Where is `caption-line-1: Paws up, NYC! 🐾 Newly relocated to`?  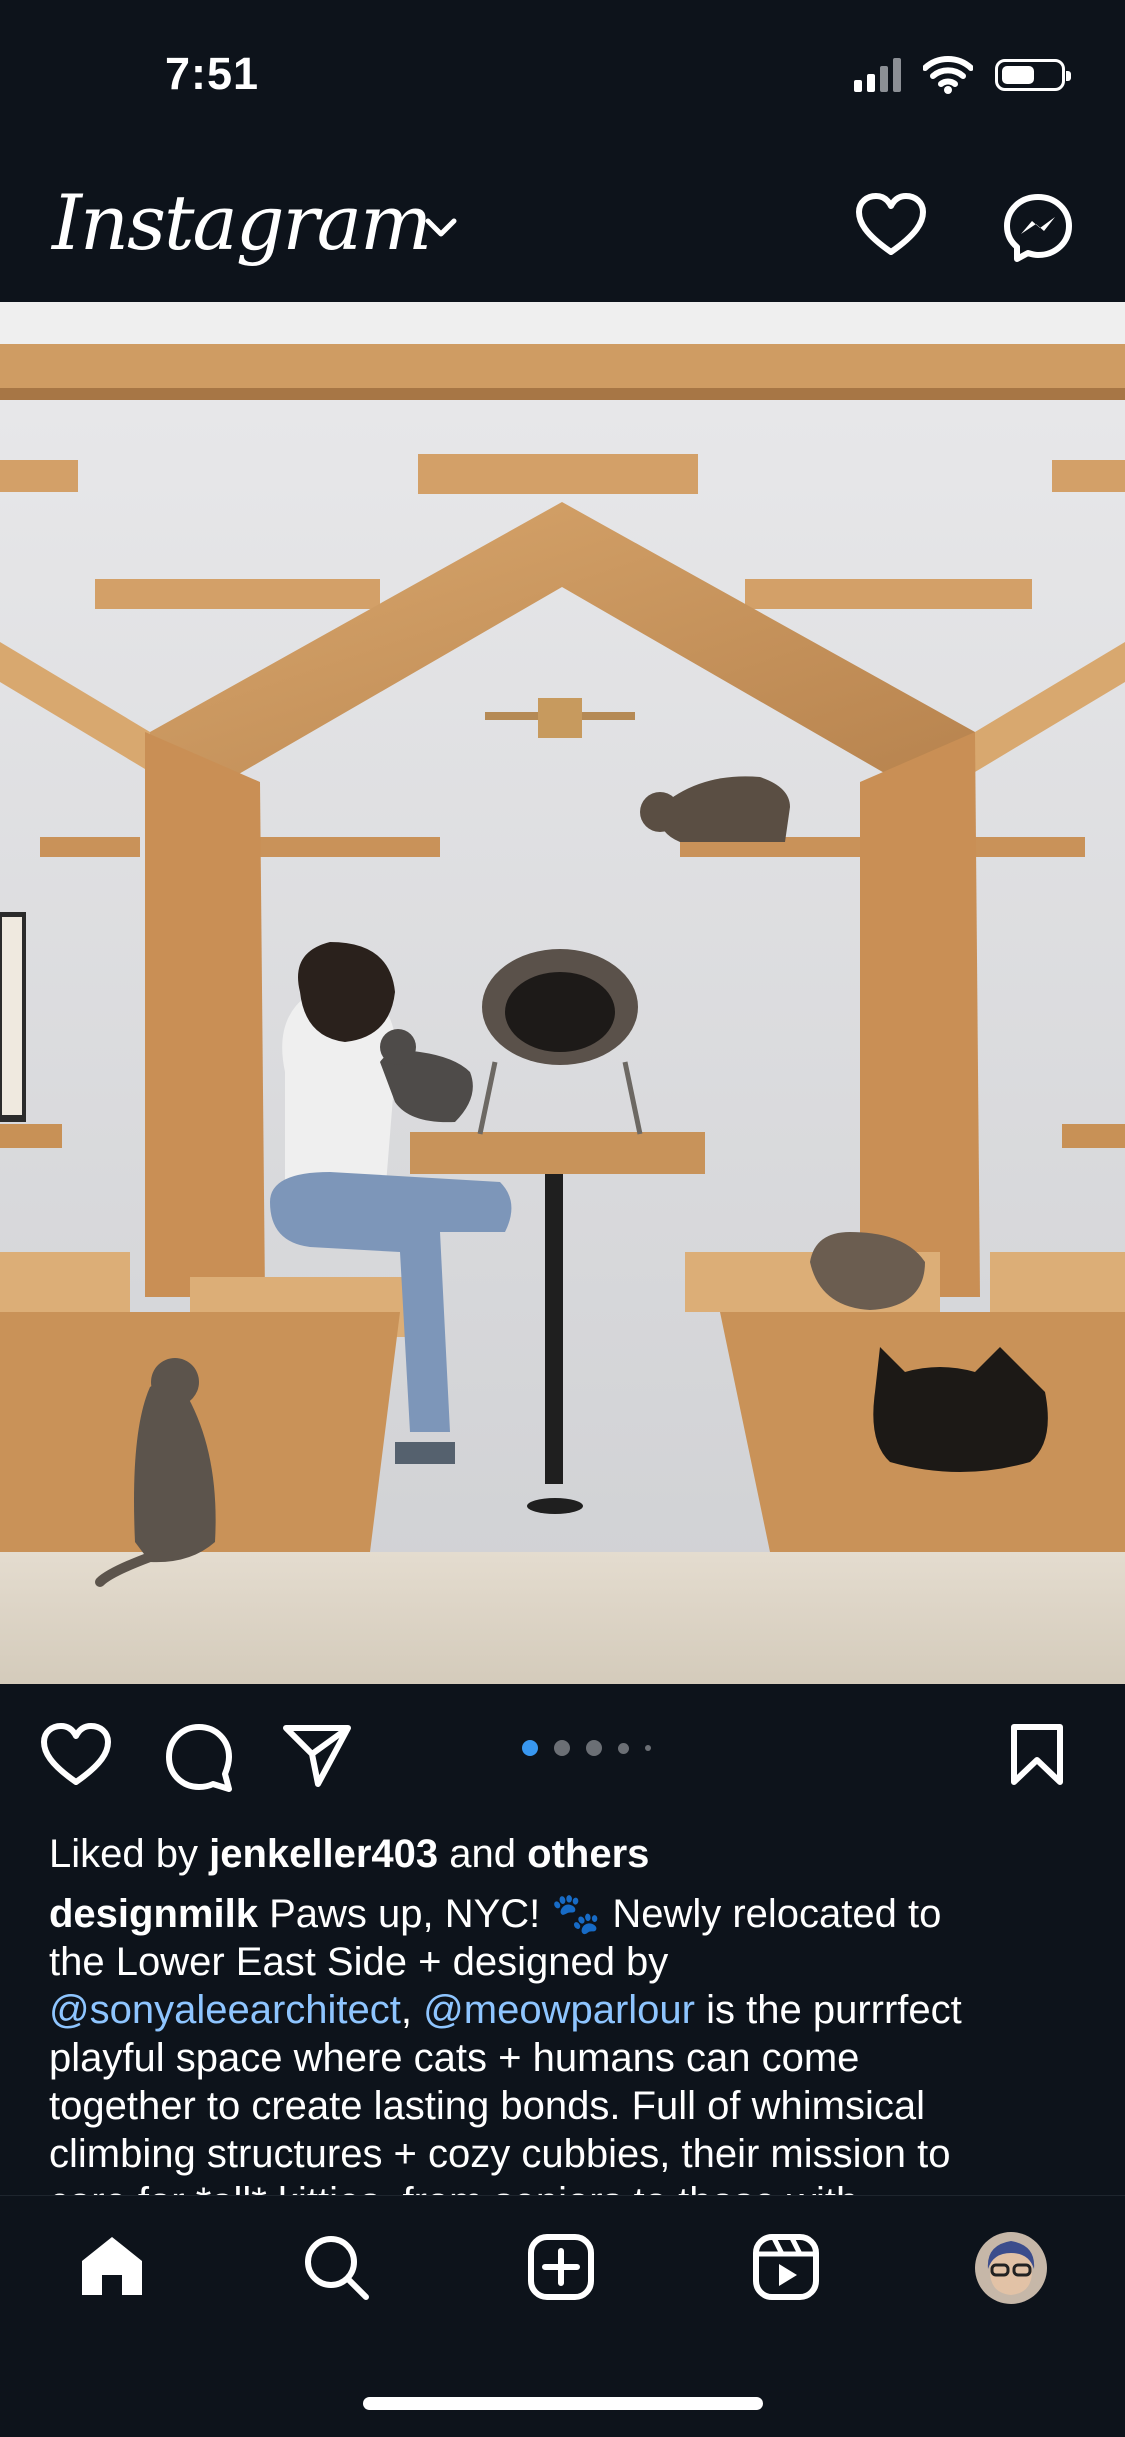
caption-line-1: Paws up, NYC! 🐾 Newly relocated to is located at coordinates (605, 1914).